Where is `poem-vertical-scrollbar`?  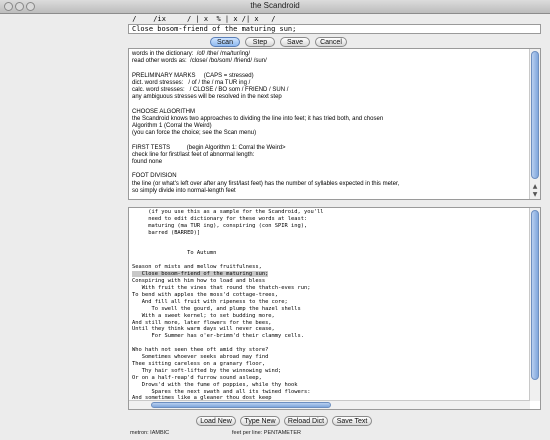 poem-vertical-scrollbar is located at coordinates (534, 304).